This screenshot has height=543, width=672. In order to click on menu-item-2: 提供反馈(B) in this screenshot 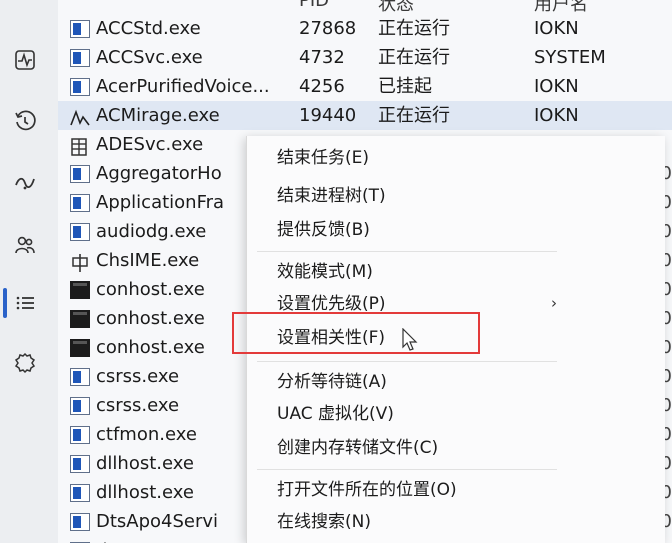, I will do `click(323, 230)`.